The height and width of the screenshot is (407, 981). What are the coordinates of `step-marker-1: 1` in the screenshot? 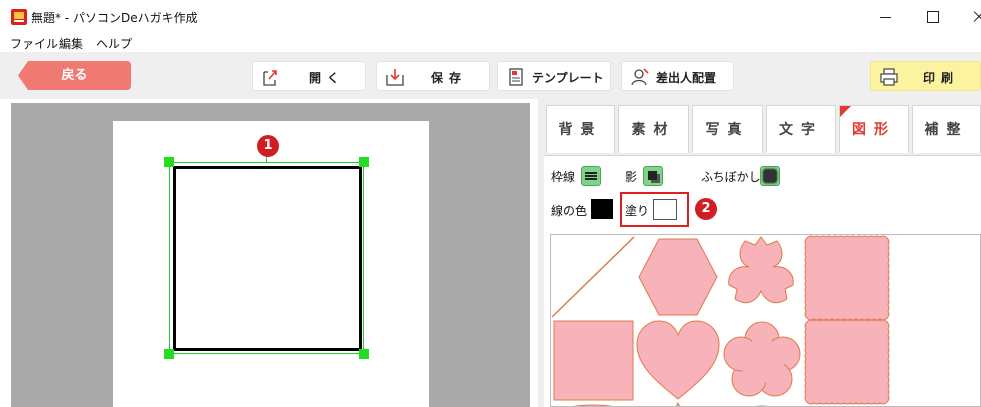 It's located at (268, 146).